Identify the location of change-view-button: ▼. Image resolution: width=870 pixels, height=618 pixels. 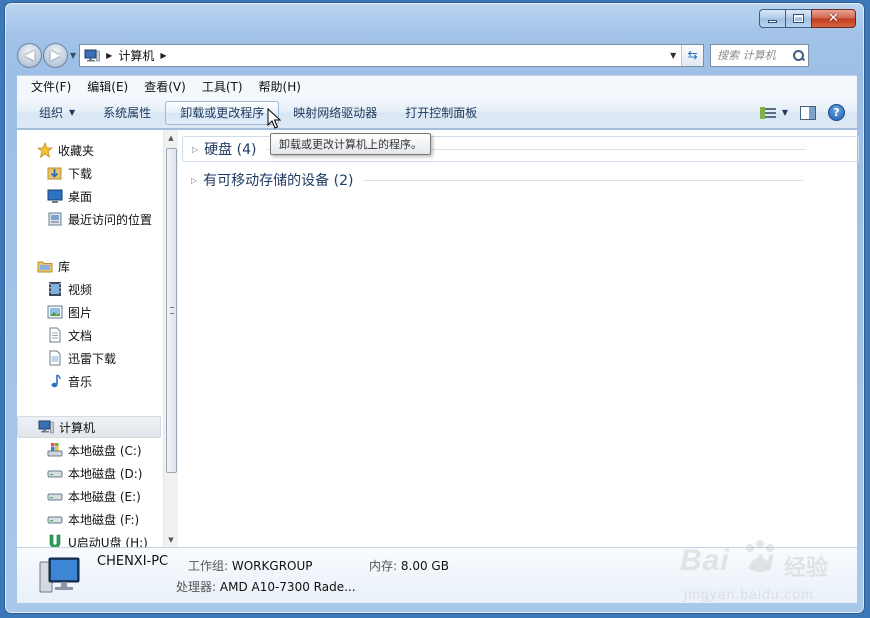
(773, 113).